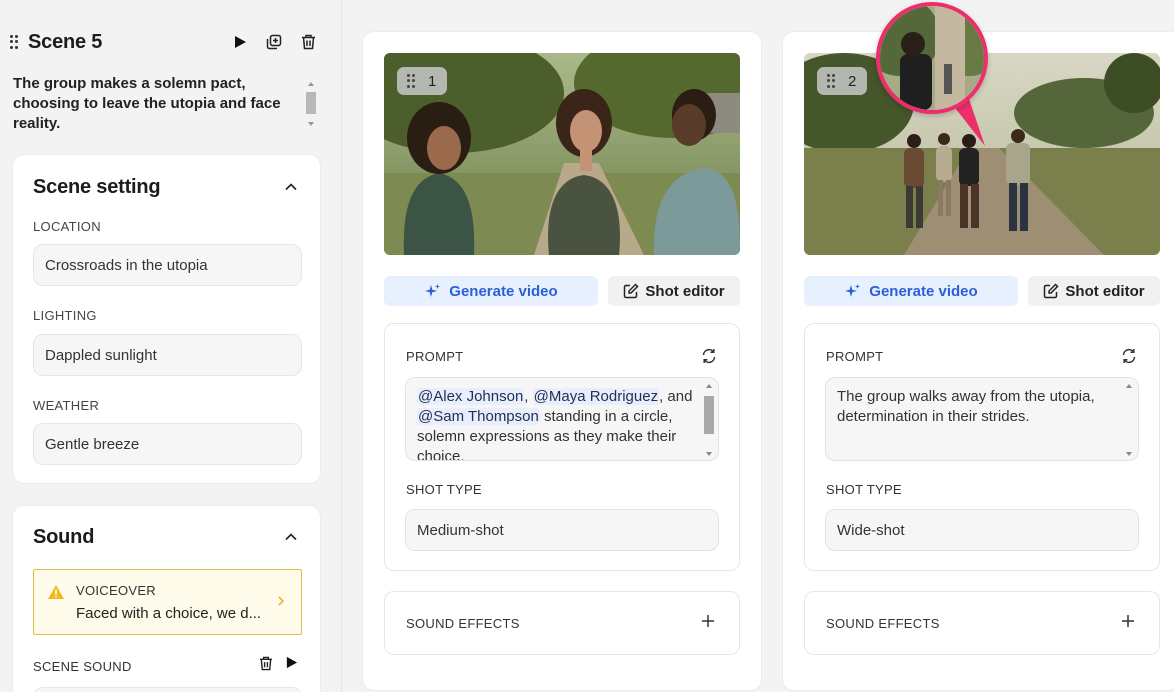 This screenshot has width=1174, height=692. I want to click on mention-tag: @Alex Johnson, so click(471, 396).